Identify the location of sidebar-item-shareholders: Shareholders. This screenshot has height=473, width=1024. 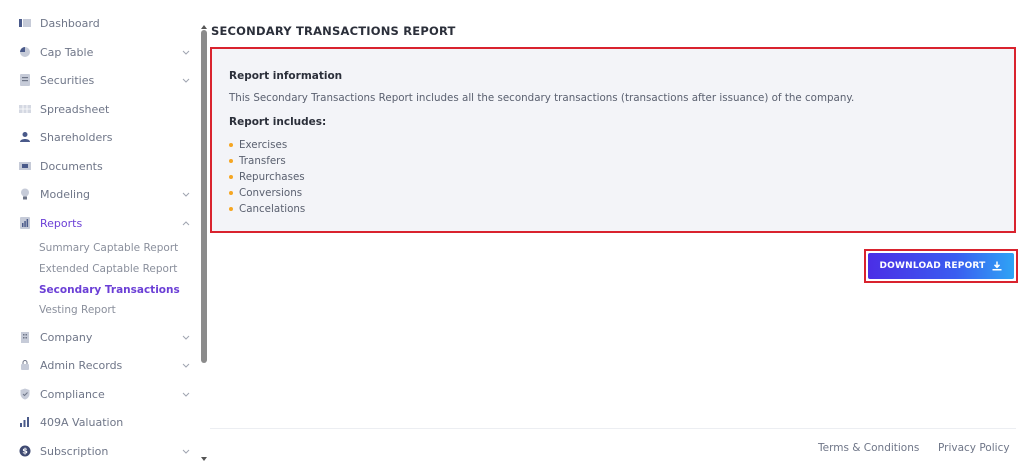
(99, 137).